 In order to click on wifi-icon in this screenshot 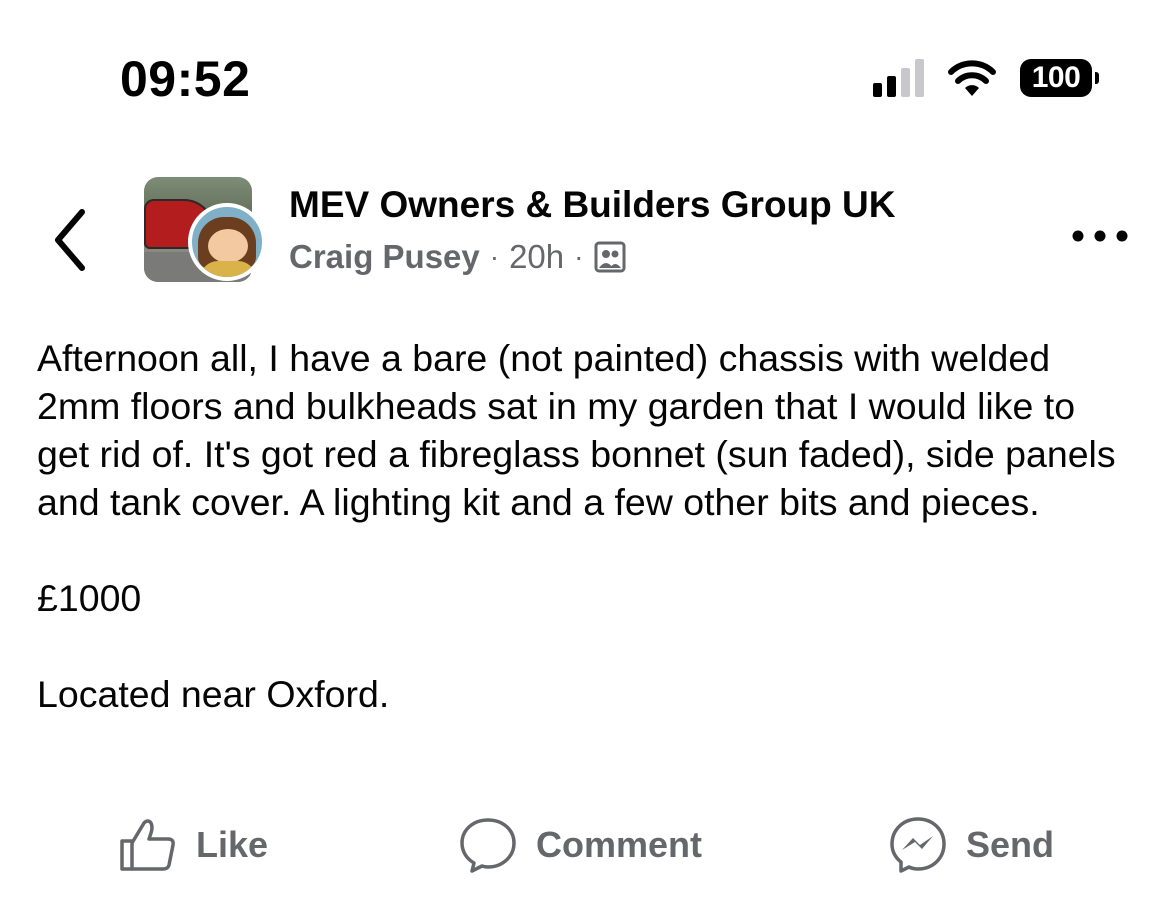, I will do `click(972, 78)`.